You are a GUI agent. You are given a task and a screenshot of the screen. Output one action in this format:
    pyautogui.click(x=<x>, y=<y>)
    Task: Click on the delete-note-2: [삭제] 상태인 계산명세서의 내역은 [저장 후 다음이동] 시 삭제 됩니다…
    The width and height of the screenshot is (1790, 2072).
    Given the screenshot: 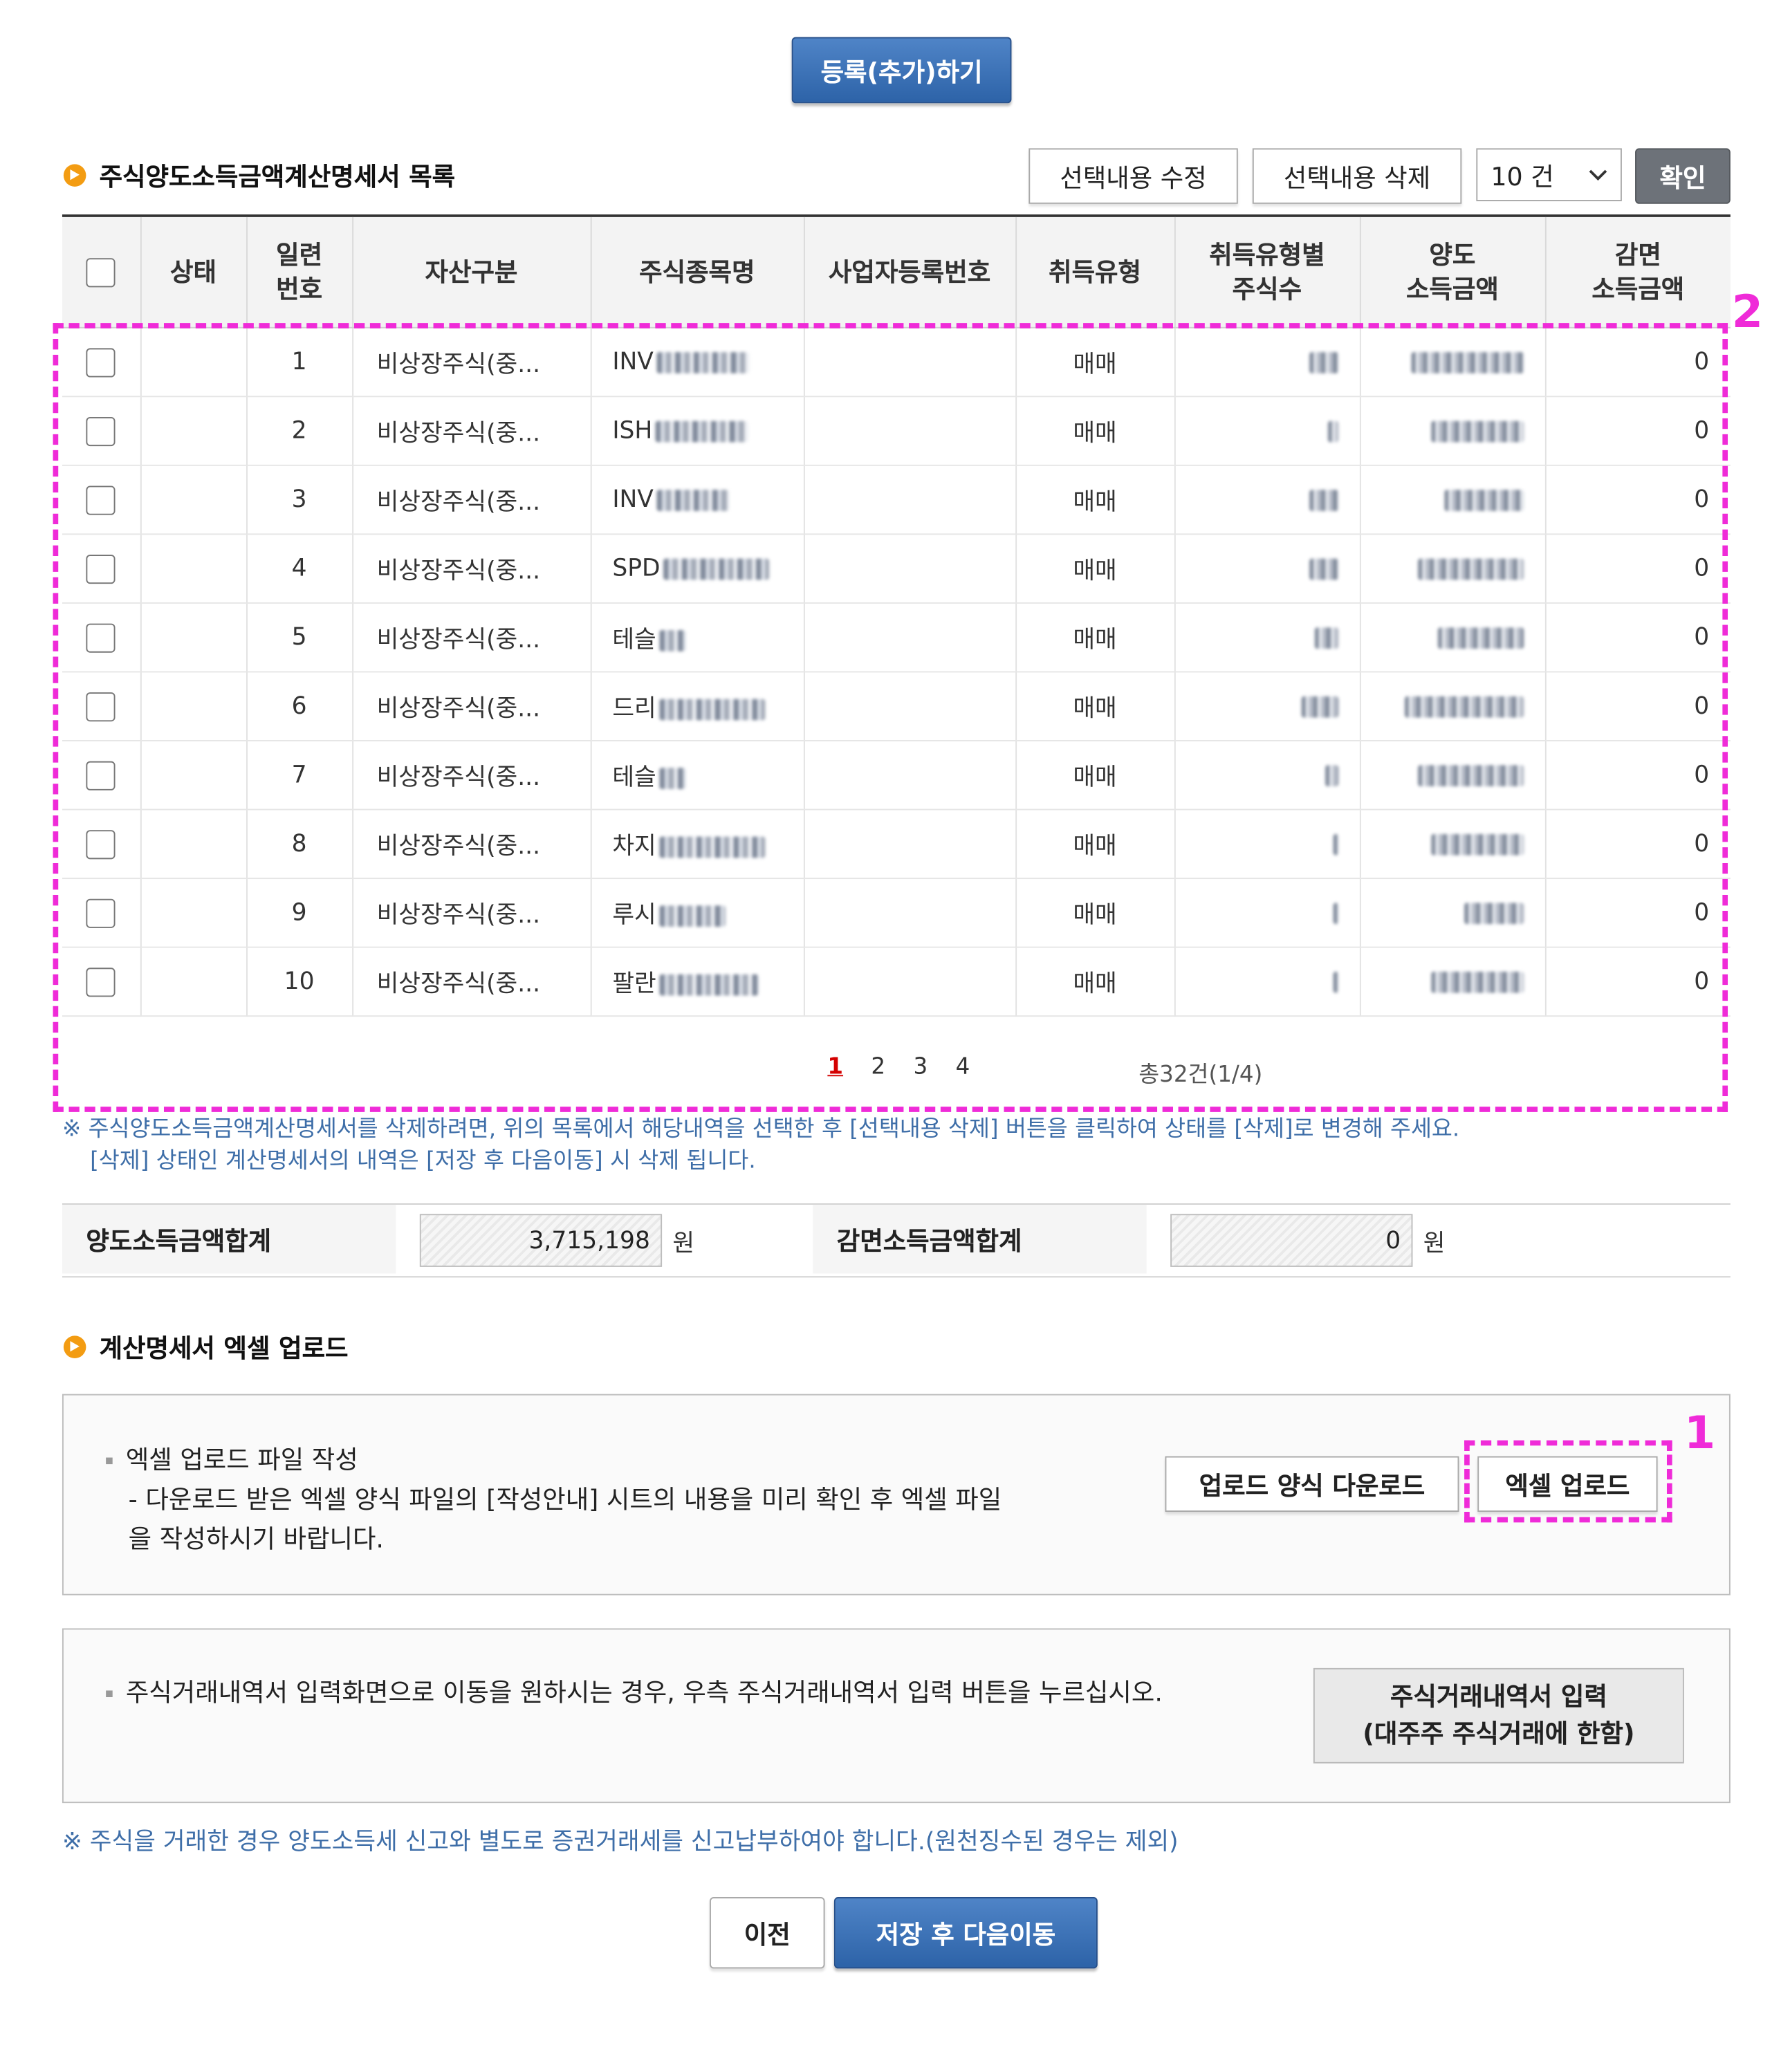 What is the action you would take?
    pyautogui.click(x=423, y=1160)
    